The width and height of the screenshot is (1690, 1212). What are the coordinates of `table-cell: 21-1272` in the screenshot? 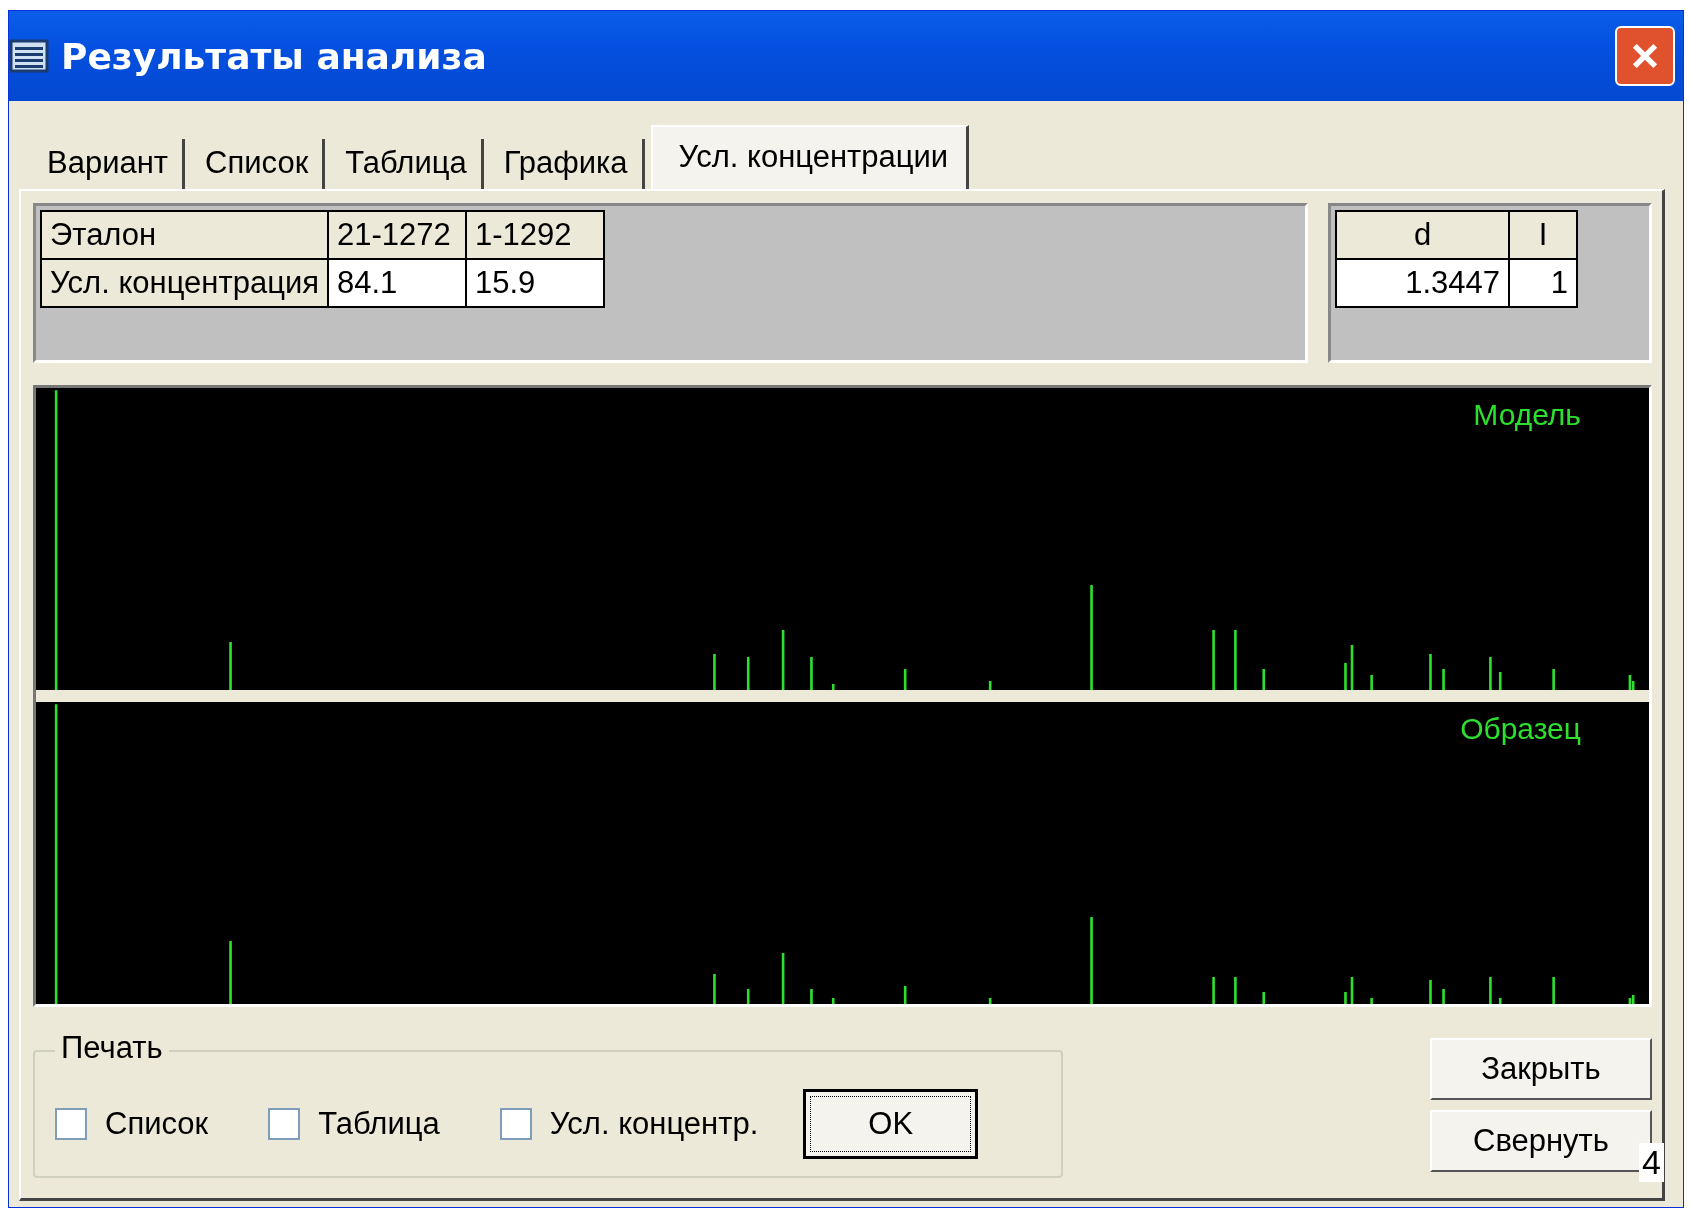 It's located at (397, 235).